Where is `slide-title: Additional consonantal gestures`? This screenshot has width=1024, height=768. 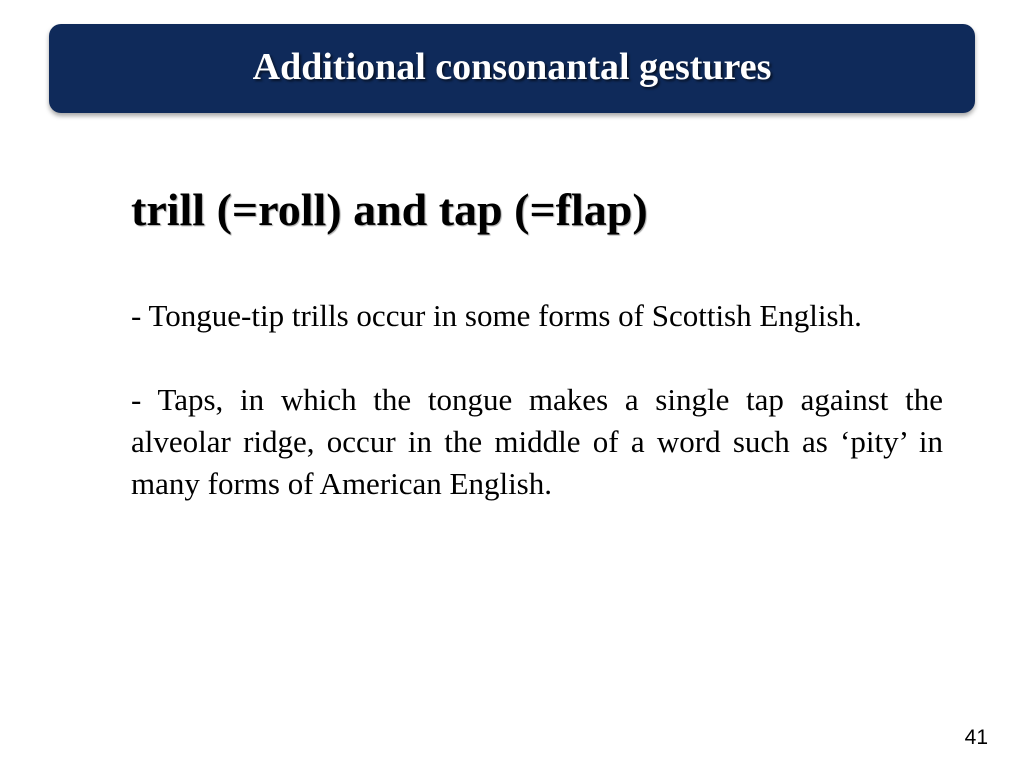 slide-title: Additional consonantal gestures is located at coordinates (512, 66).